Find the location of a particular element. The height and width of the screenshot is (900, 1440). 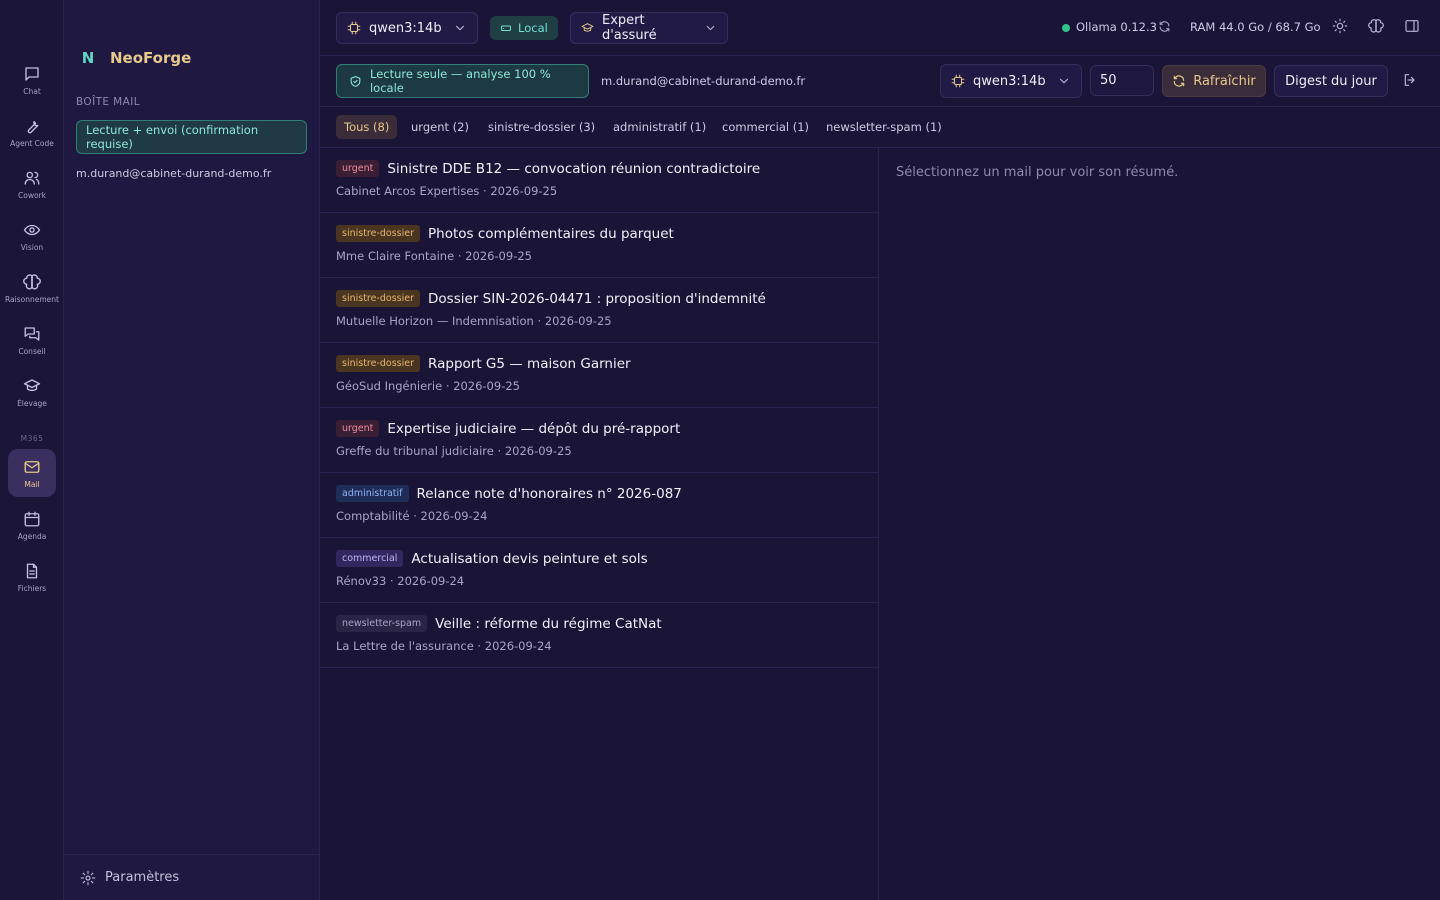

model-select: qwen3:14b is located at coordinates (407, 28).